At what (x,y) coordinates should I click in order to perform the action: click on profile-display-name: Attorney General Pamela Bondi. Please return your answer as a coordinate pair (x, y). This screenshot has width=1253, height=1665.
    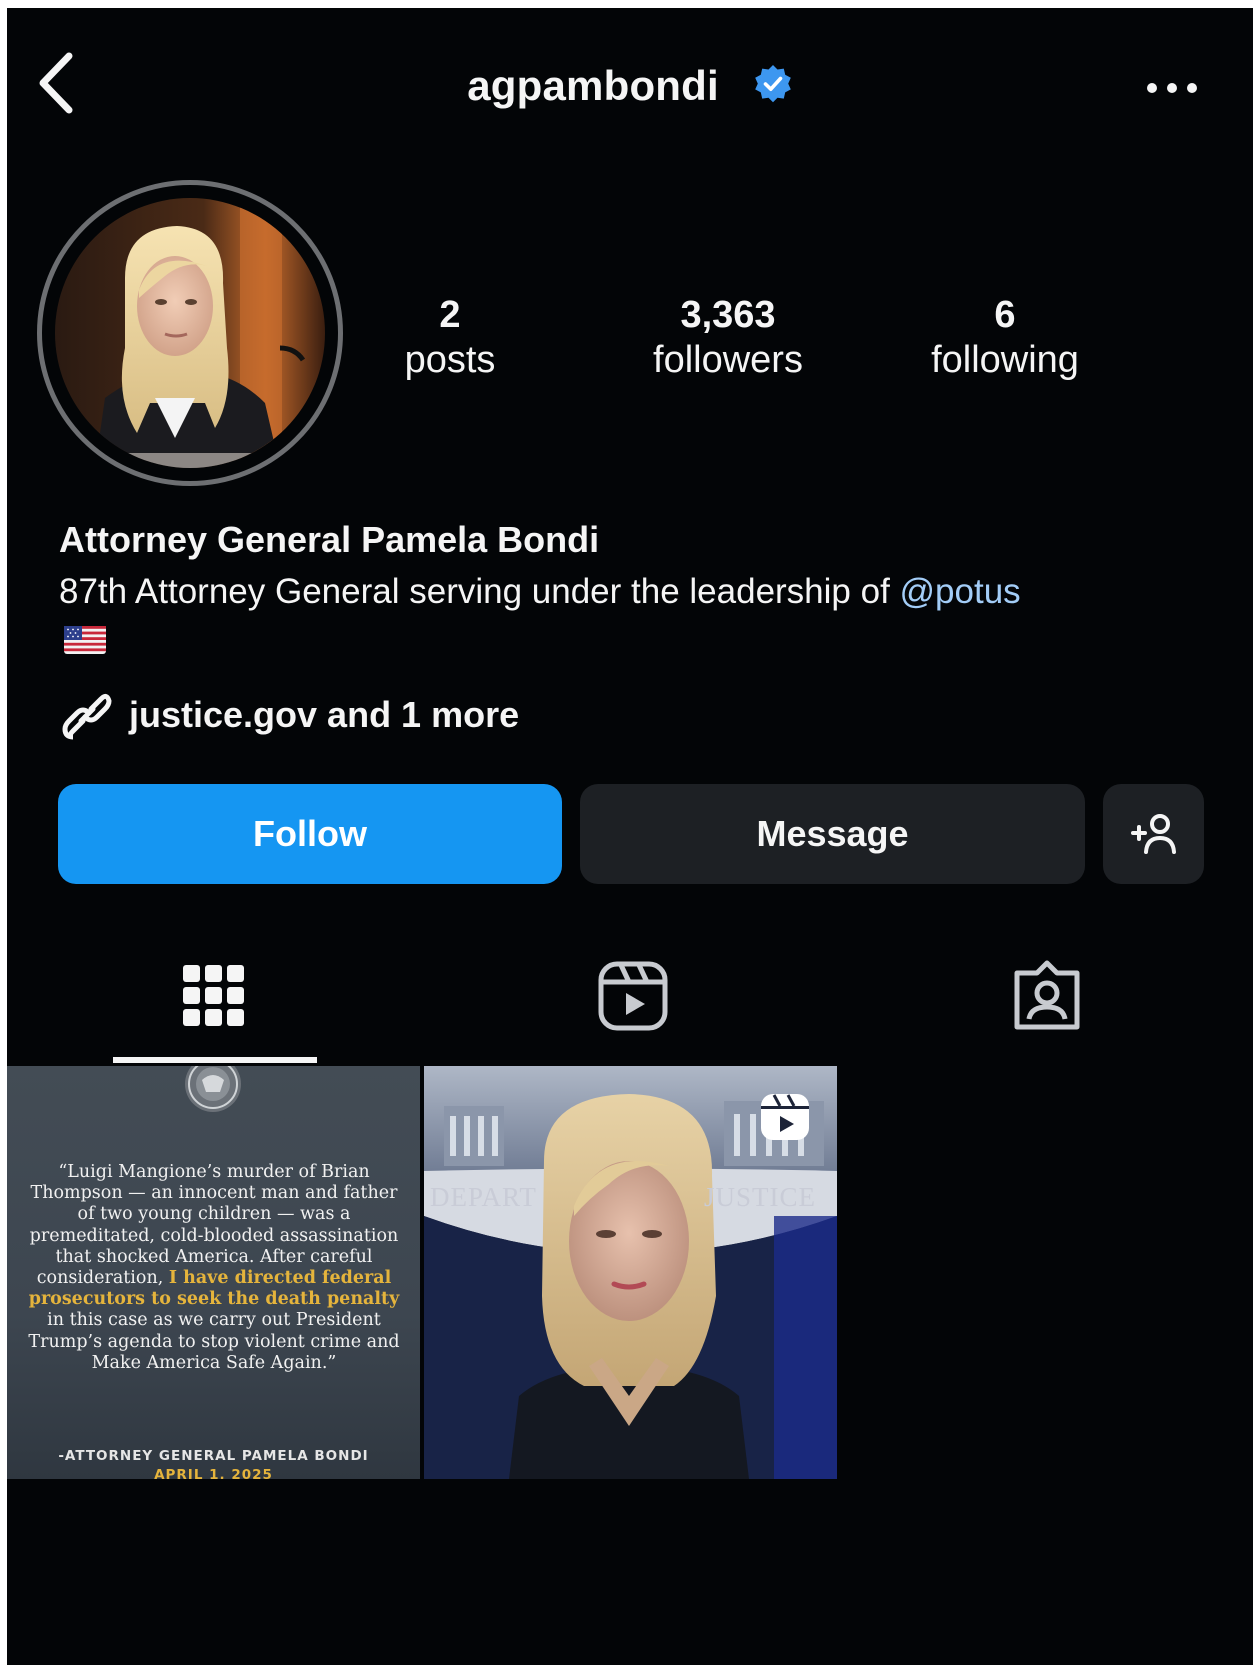
    Looking at the image, I should click on (329, 539).